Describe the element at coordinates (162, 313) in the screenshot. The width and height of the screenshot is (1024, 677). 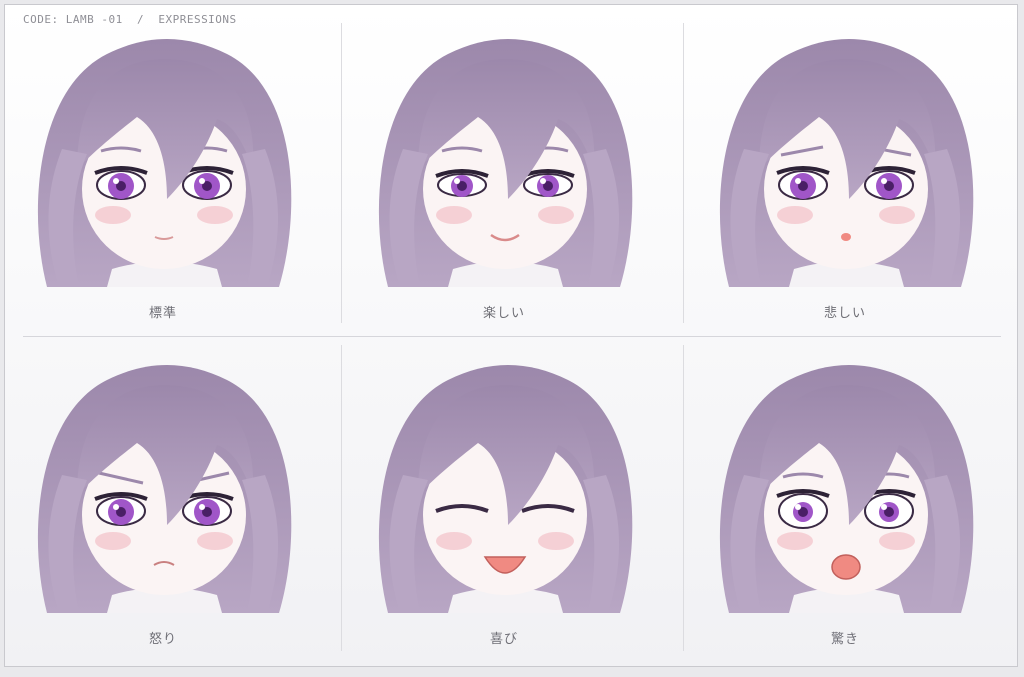
I see `expression-label: 標準` at that location.